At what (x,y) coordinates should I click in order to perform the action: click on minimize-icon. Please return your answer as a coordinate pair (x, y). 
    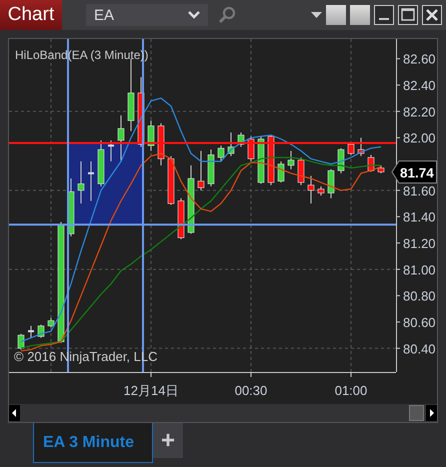
    Looking at the image, I should click on (384, 15).